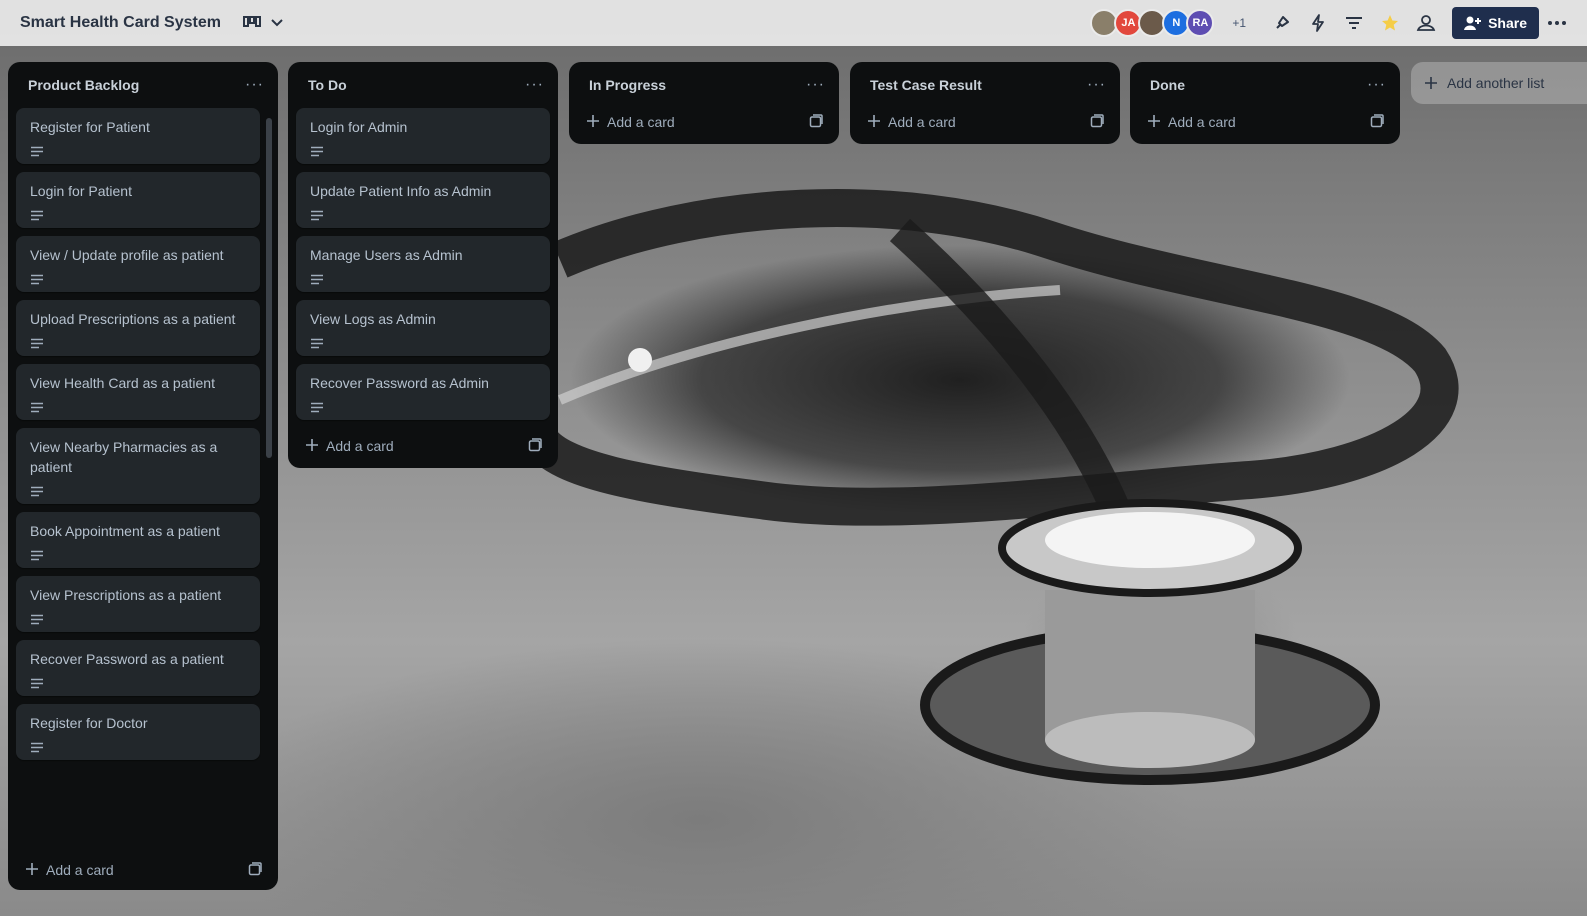 Image resolution: width=1587 pixels, height=916 pixels. I want to click on card: View Prescriptions as a patient, so click(138, 604).